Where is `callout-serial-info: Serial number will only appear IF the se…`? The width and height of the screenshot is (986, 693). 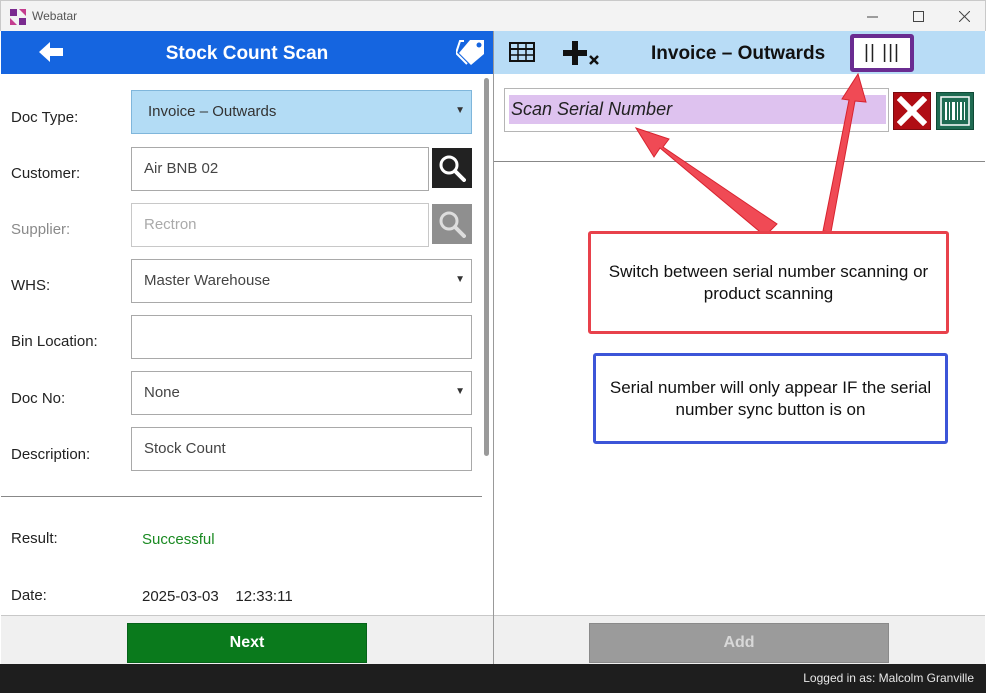 callout-serial-info: Serial number will only appear IF the se… is located at coordinates (770, 398).